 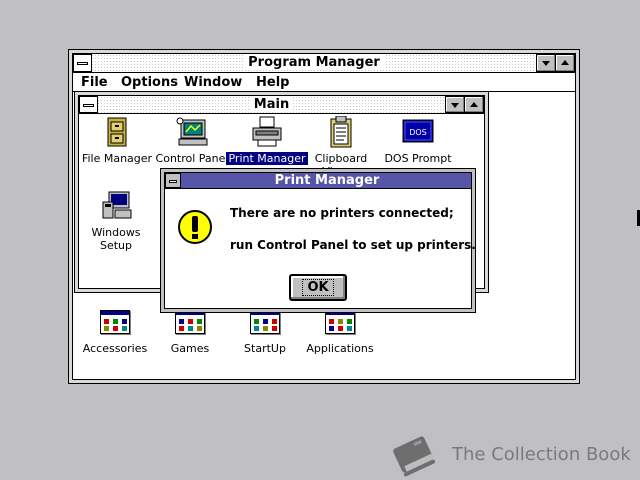 What do you see at coordinates (82, 63) in the screenshot?
I see `system-menu-button` at bounding box center [82, 63].